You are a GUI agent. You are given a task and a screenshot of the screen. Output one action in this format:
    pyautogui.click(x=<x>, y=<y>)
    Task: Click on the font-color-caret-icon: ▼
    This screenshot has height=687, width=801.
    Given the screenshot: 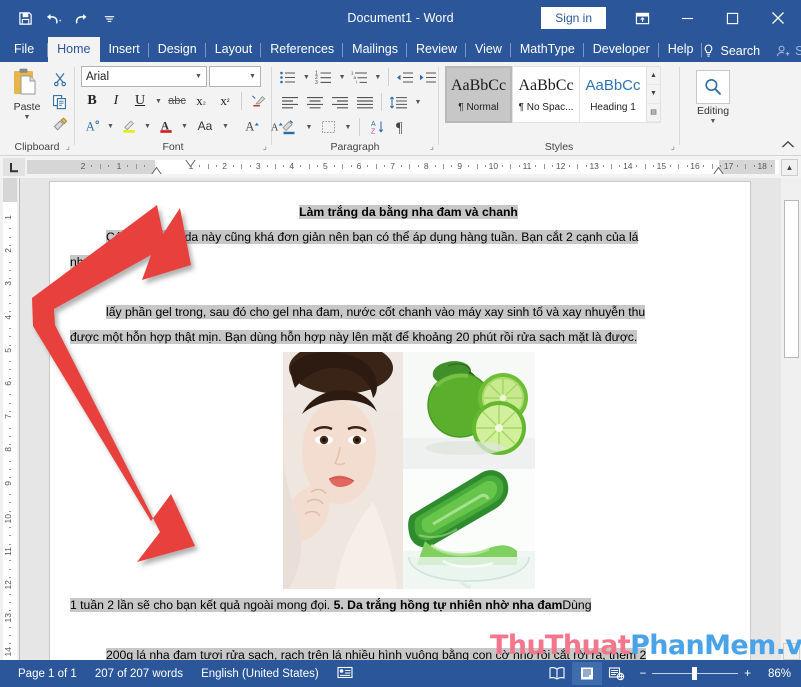 What is the action you would take?
    pyautogui.click(x=184, y=126)
    